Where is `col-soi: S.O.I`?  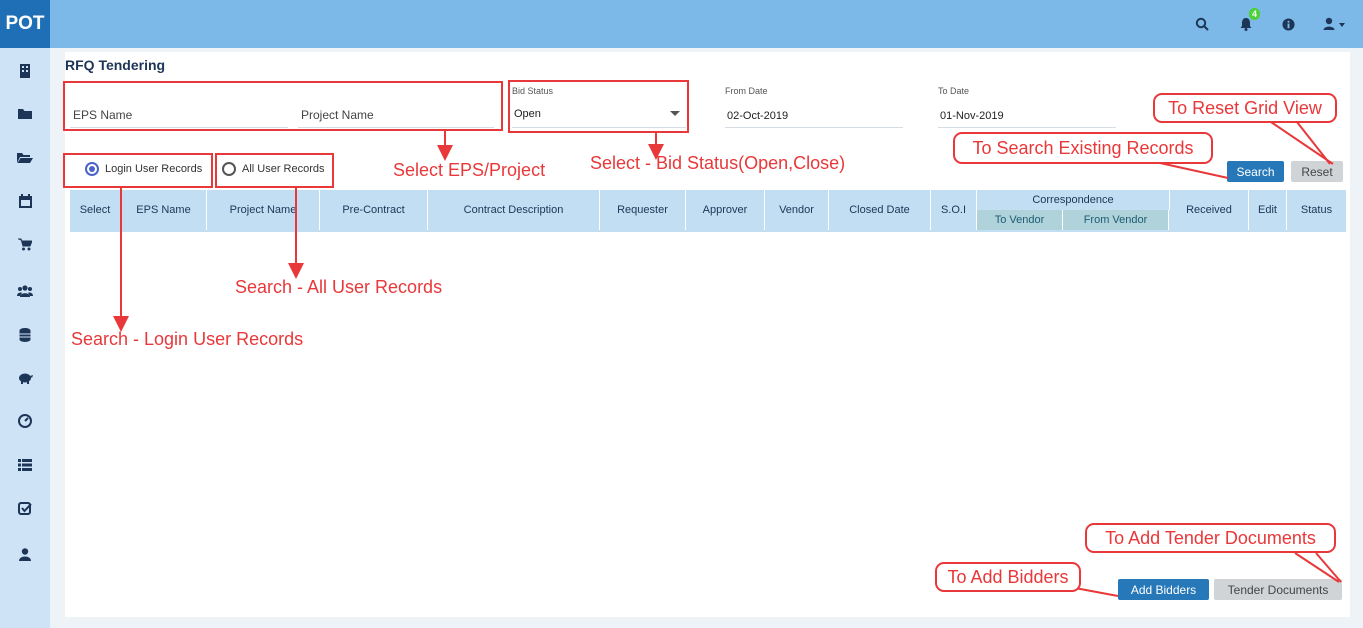 col-soi: S.O.I is located at coordinates (954, 210).